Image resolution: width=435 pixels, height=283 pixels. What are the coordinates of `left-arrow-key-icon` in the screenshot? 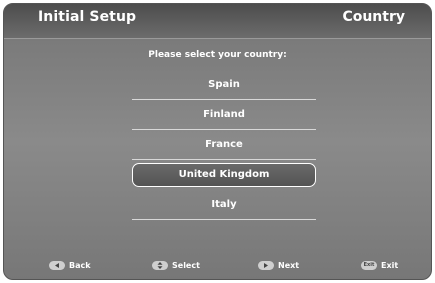 It's located at (57, 265).